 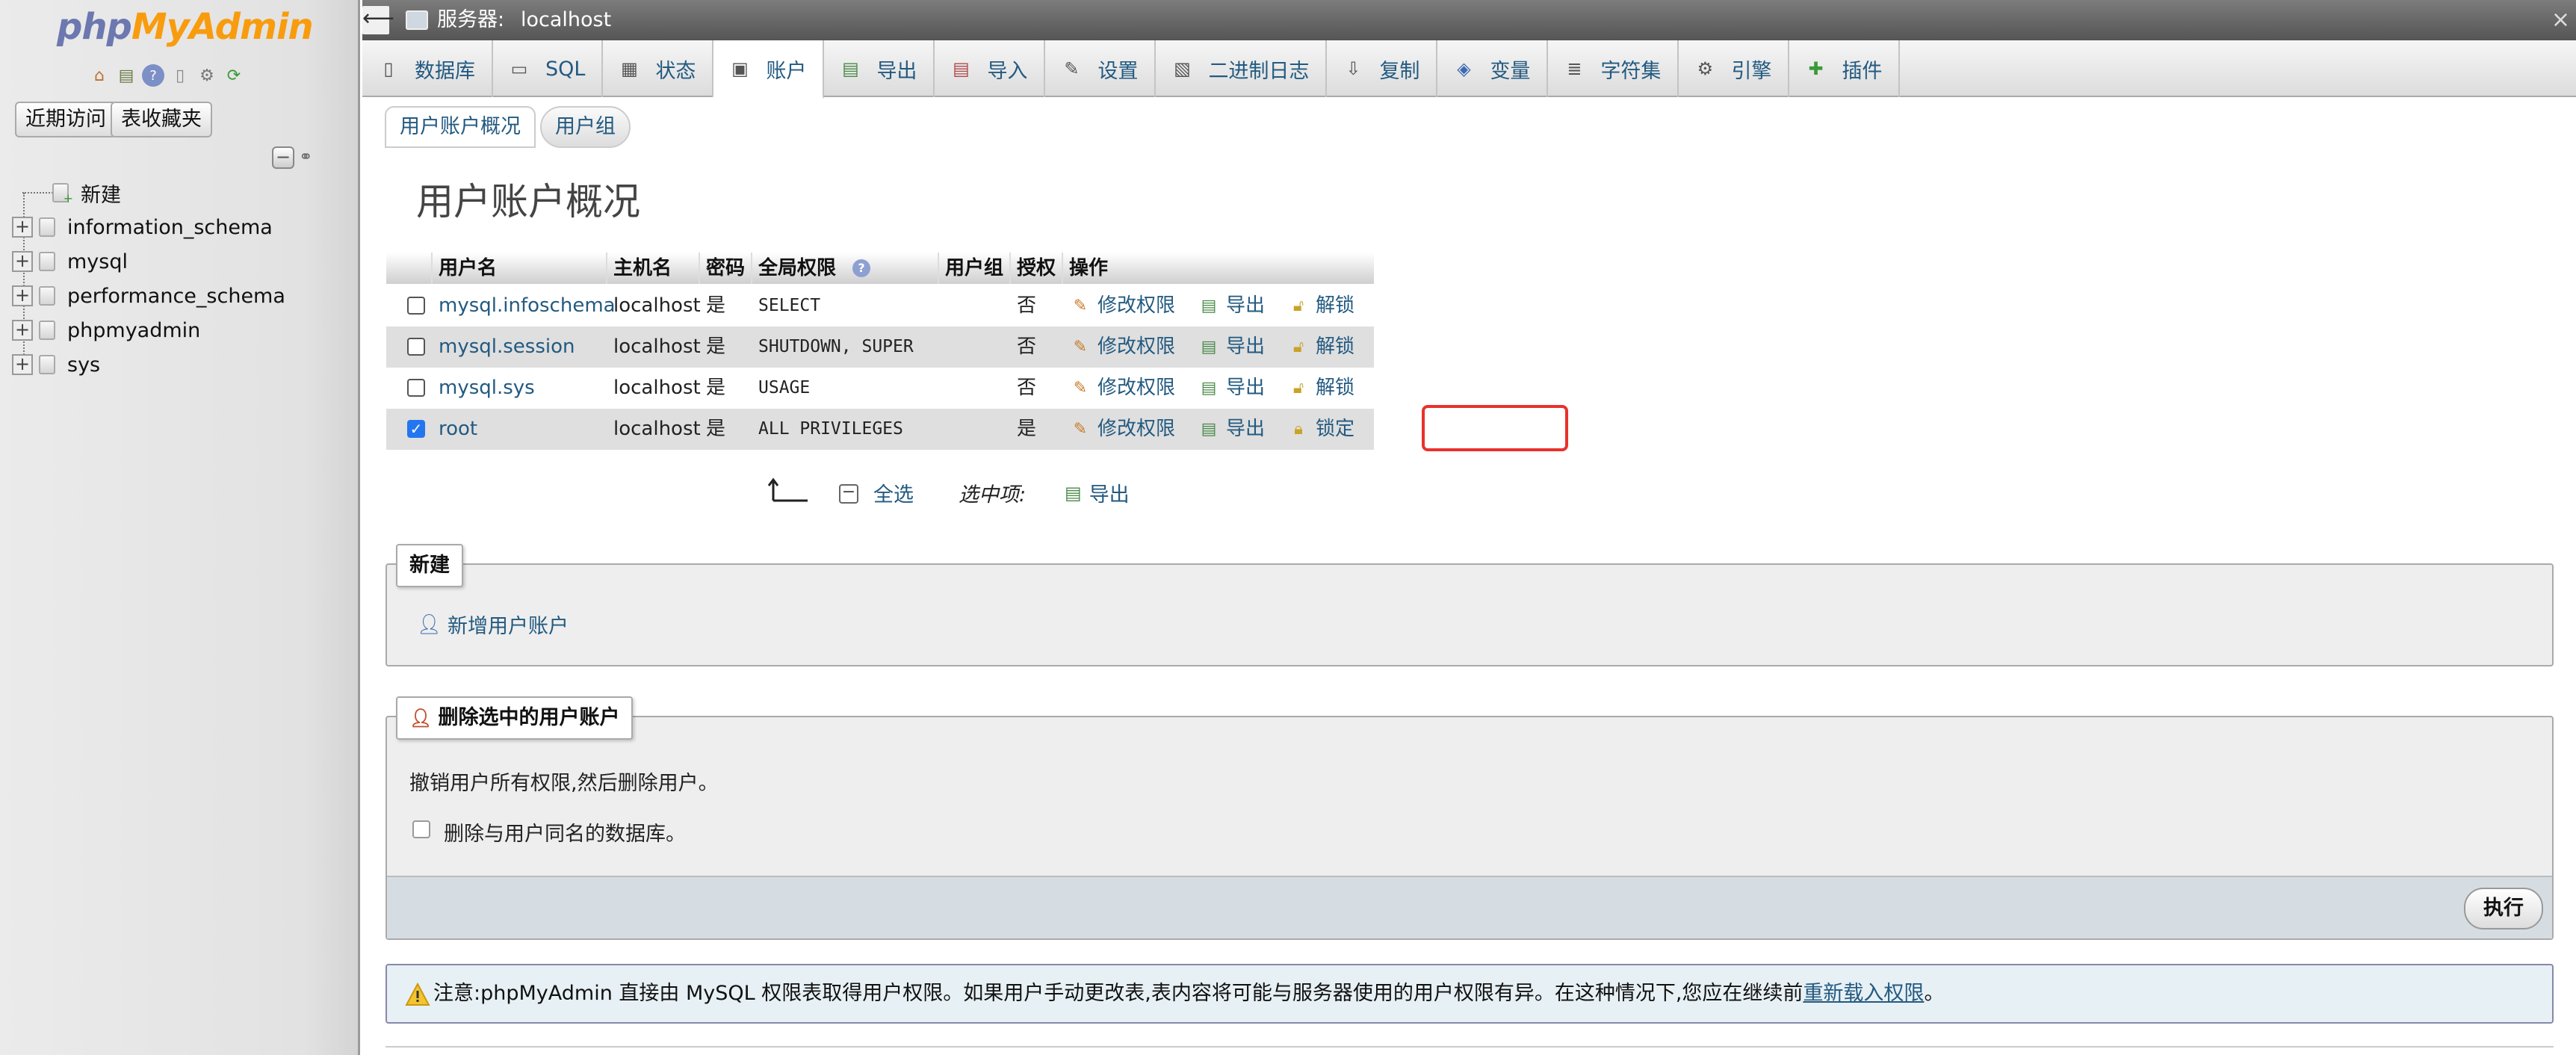 I want to click on reload-privileges-link: 重新载入权限, so click(x=1863, y=993).